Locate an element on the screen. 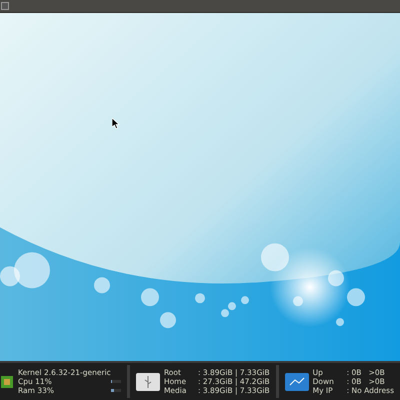 Image resolution: width=400 pixels, height=400 pixels. chip-icon is located at coordinates (7, 382).